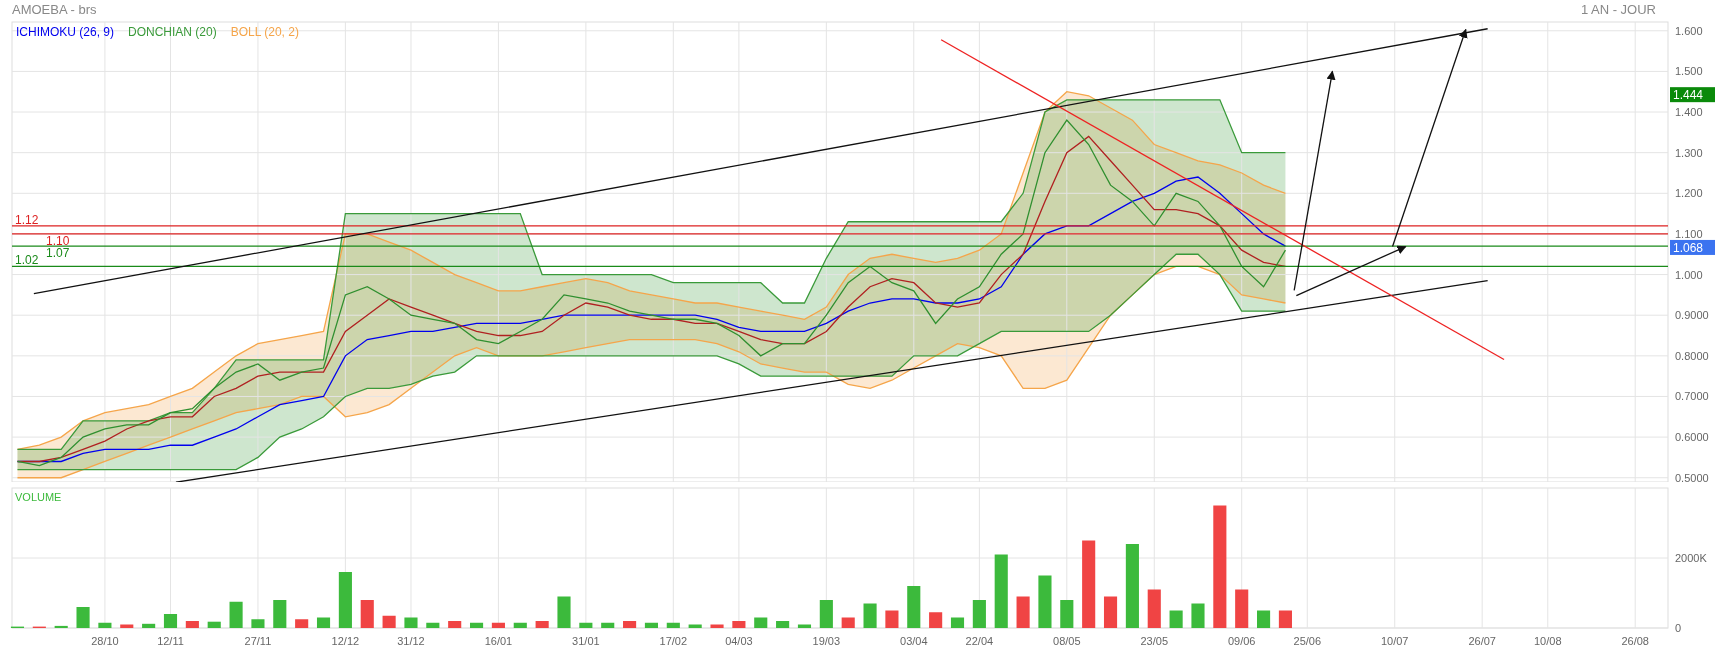  I want to click on axis-label: 08/05, so click(1067, 641).